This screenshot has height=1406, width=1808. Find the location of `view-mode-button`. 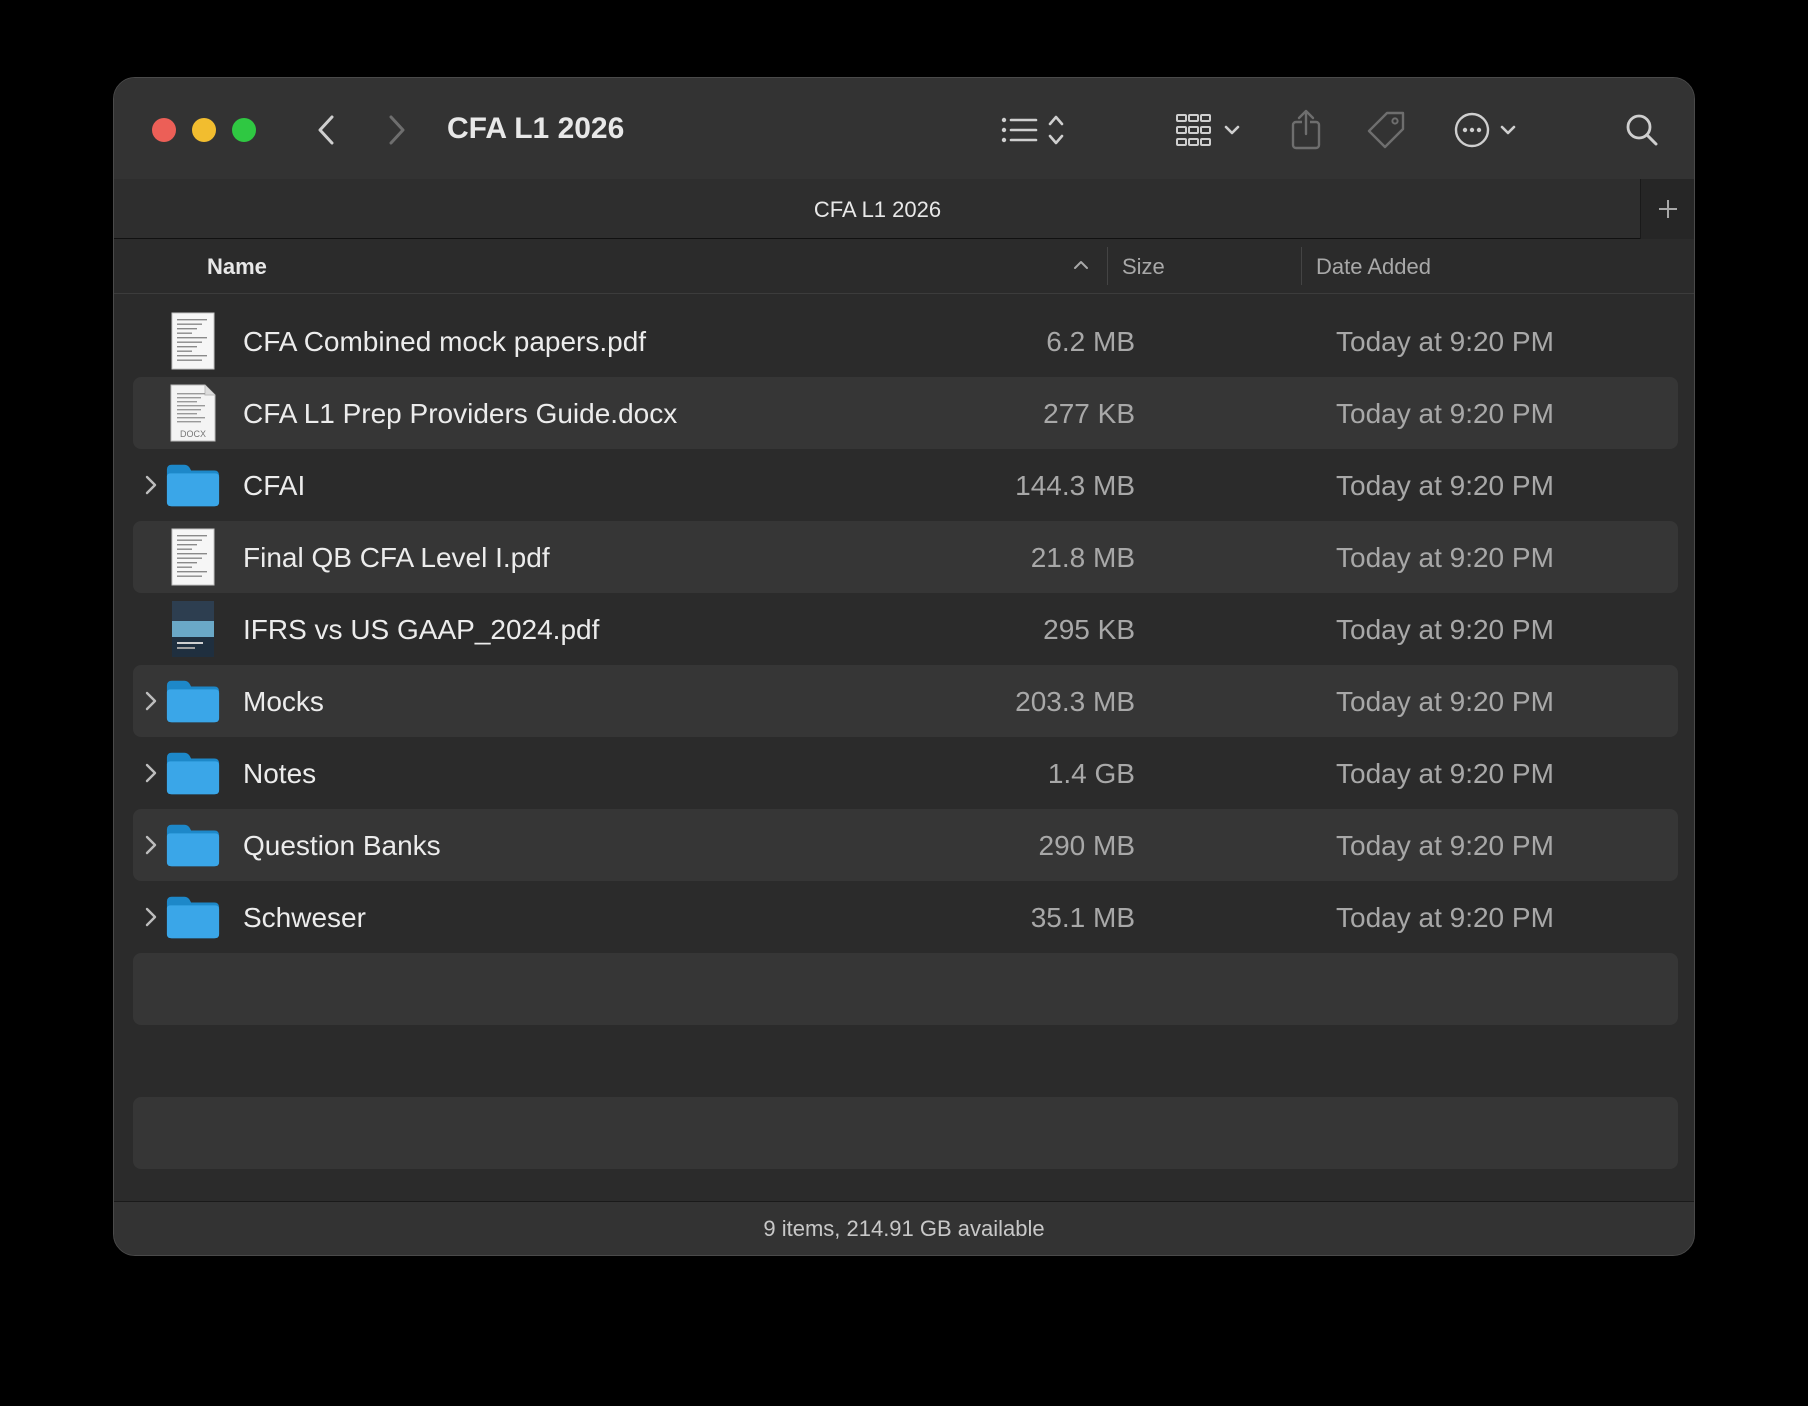

view-mode-button is located at coordinates (1038, 130).